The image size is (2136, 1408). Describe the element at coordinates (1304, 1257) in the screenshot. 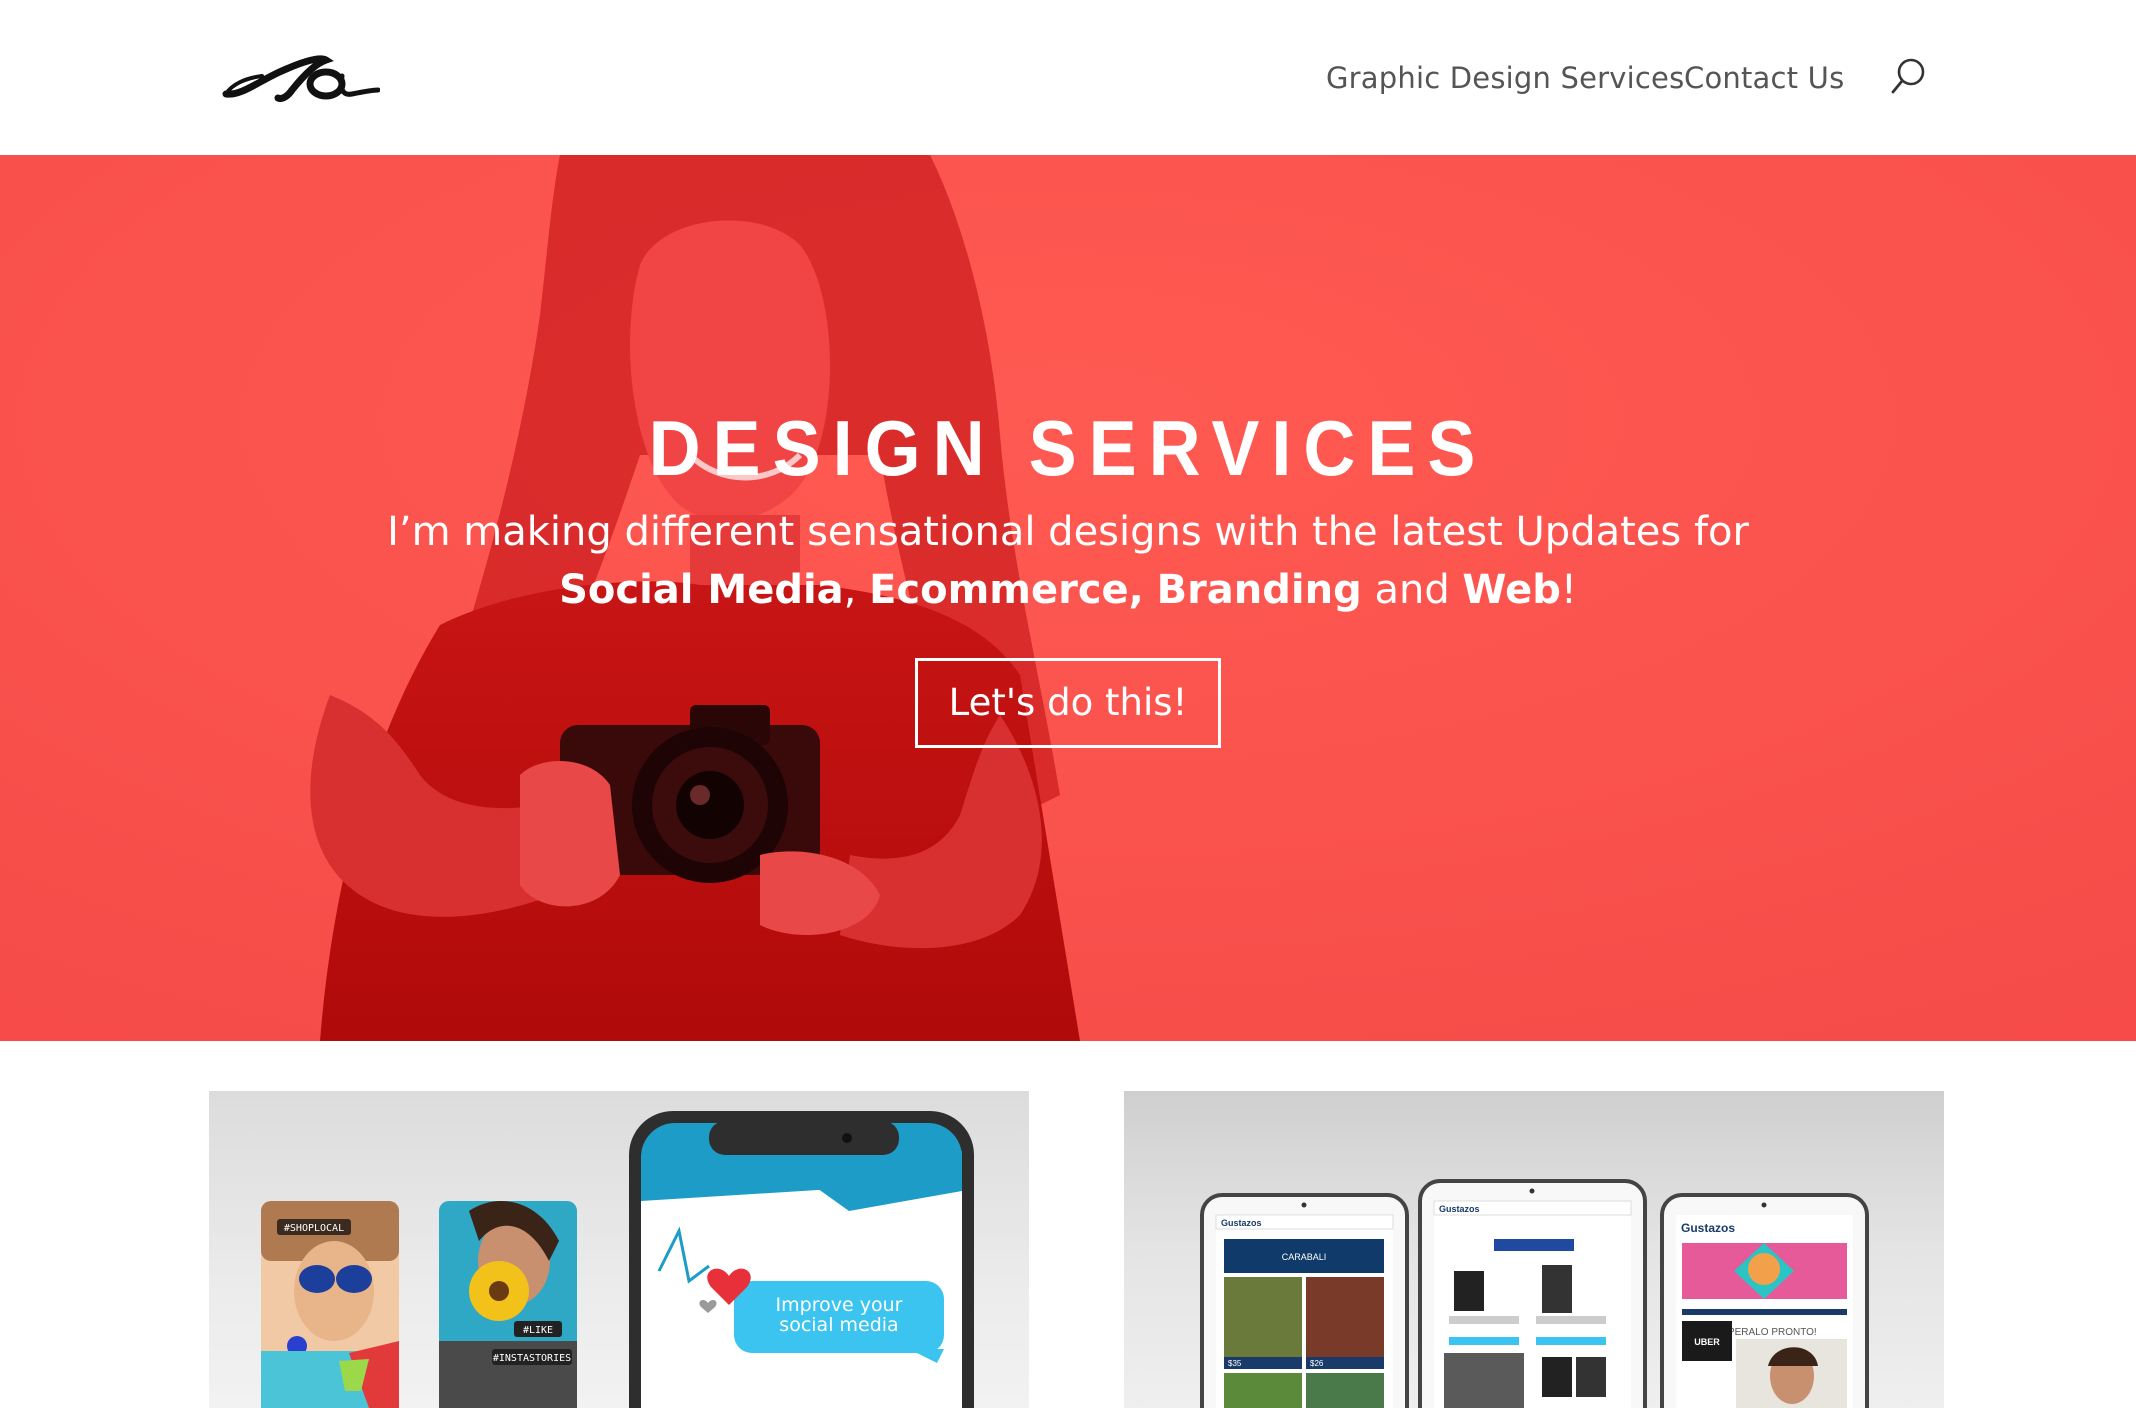

I see `promo-text: CARABALI` at that location.